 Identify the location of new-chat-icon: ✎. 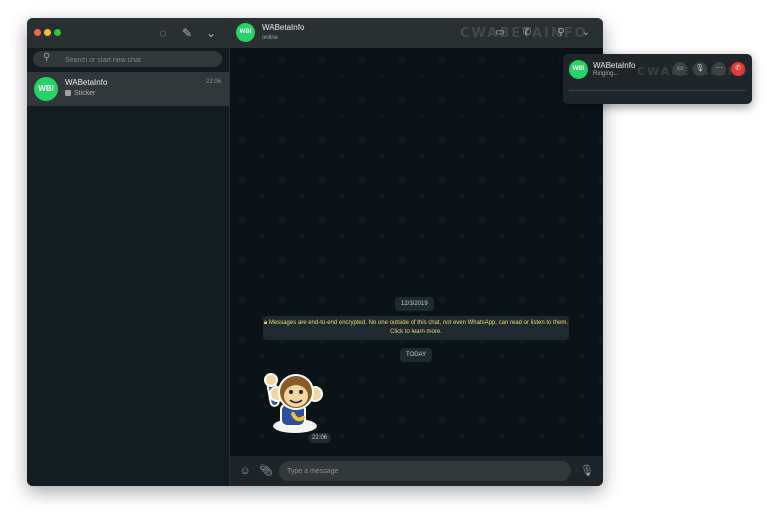
(187, 33).